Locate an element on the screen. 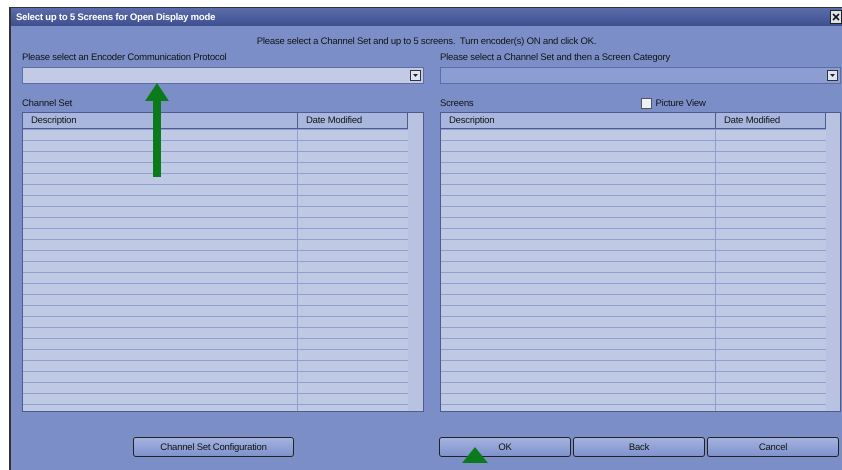 This screenshot has height=470, width=842. list-label: Channel Set is located at coordinates (47, 103).